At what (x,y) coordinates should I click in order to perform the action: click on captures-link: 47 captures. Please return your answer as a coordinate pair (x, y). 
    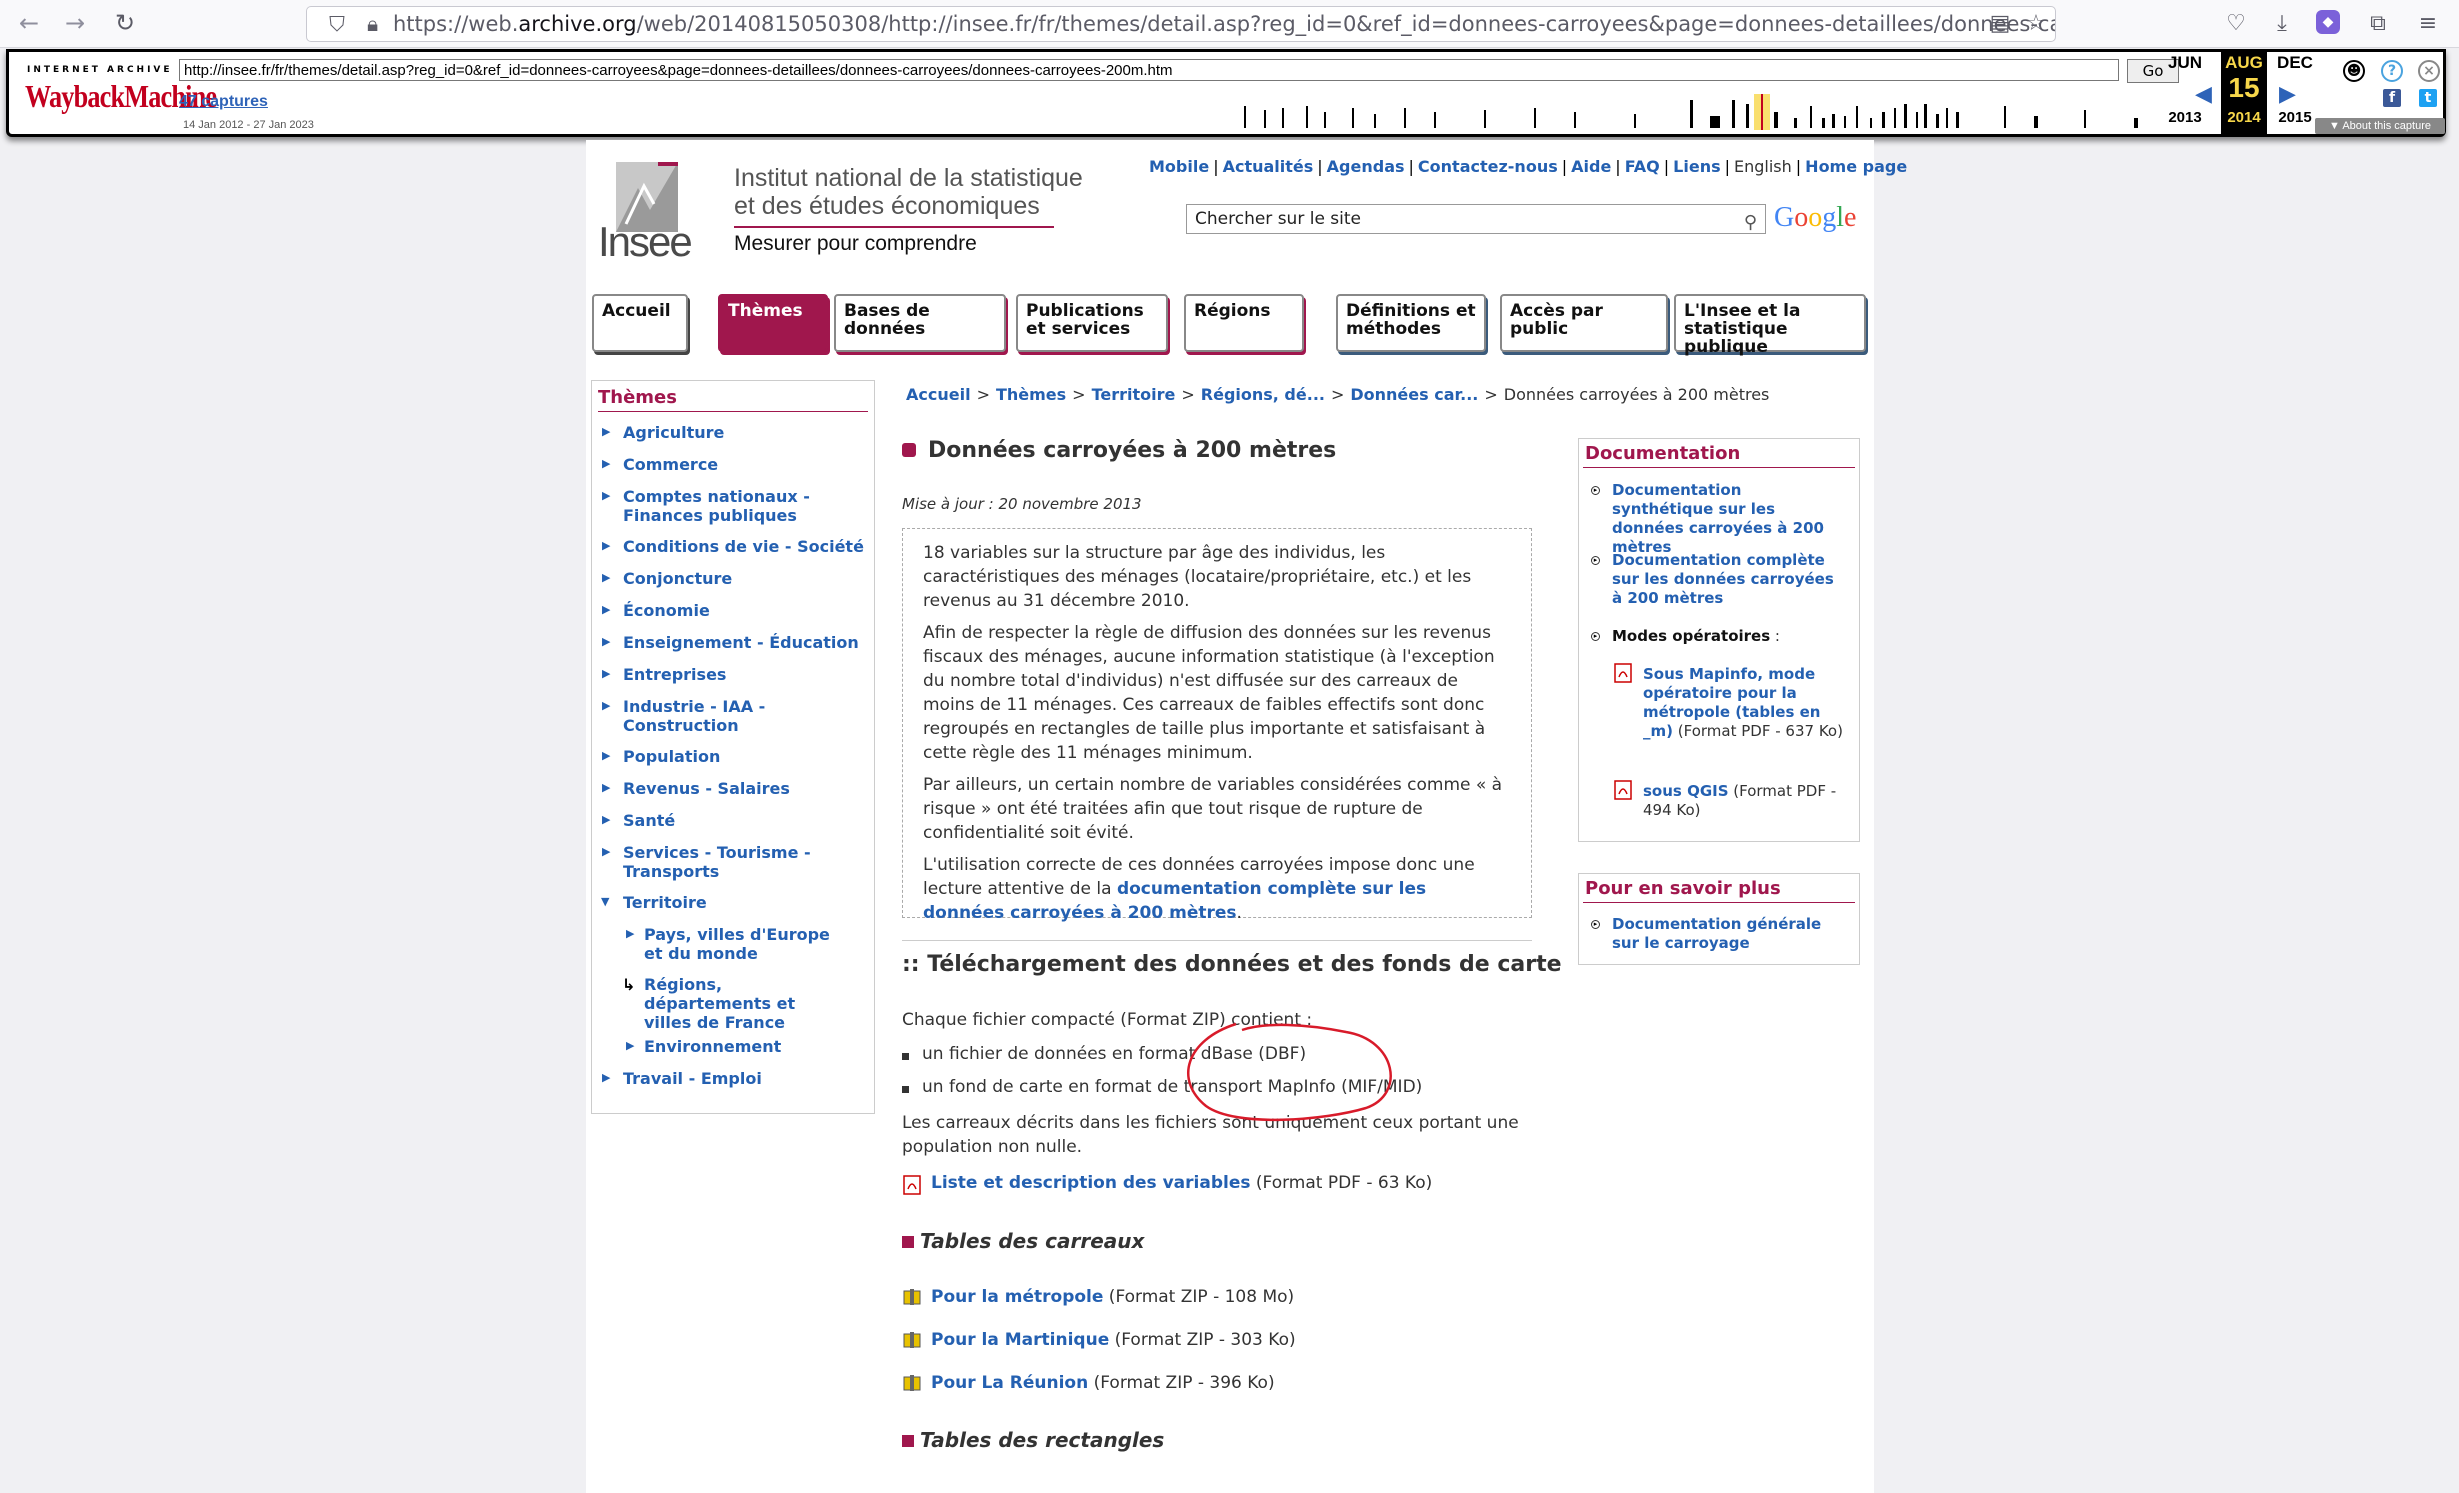
    Looking at the image, I should click on (223, 102).